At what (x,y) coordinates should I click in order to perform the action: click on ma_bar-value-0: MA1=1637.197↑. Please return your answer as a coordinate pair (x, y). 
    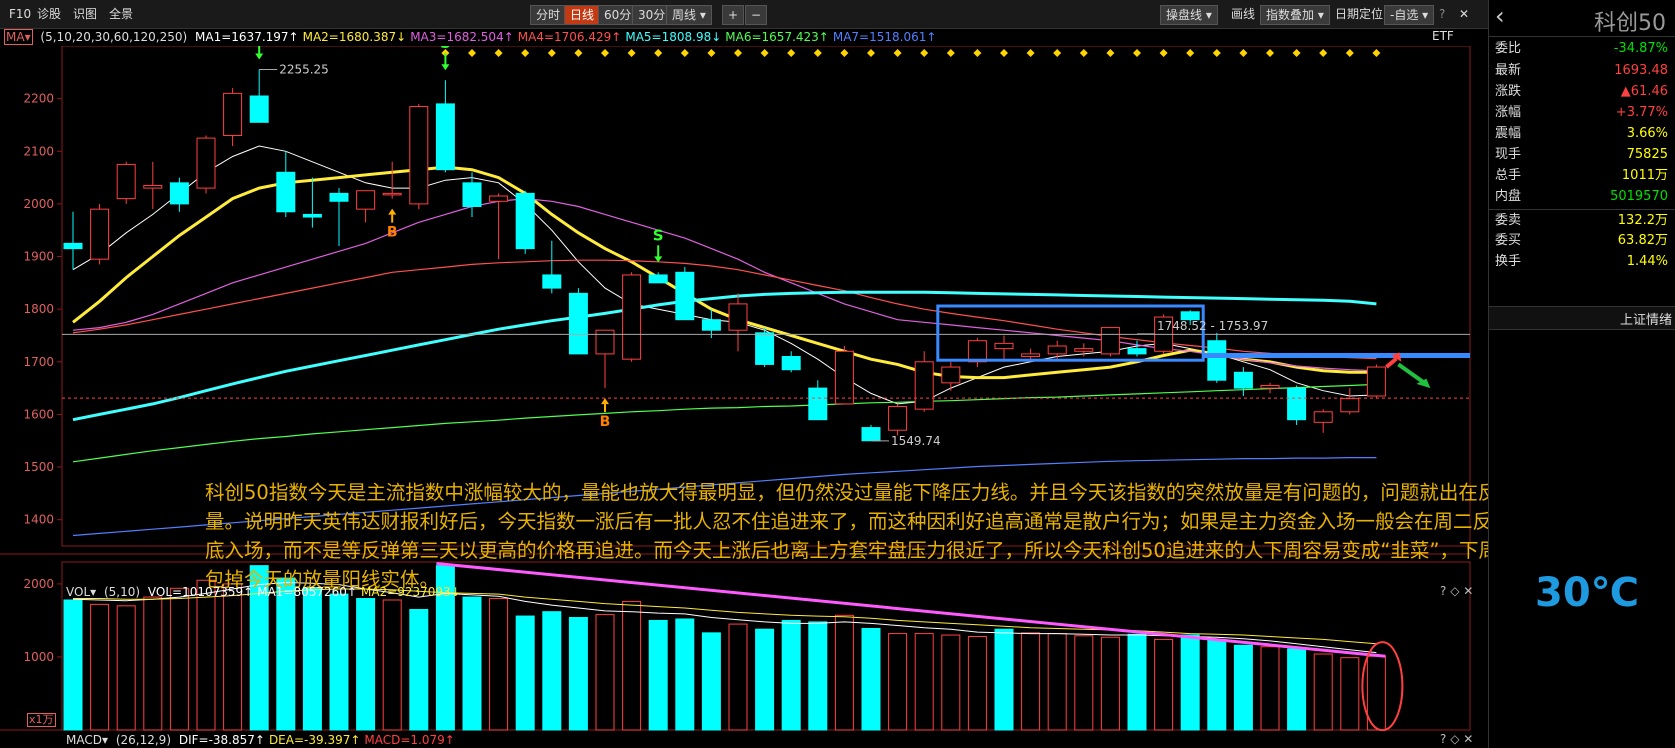
    Looking at the image, I should click on (247, 37).